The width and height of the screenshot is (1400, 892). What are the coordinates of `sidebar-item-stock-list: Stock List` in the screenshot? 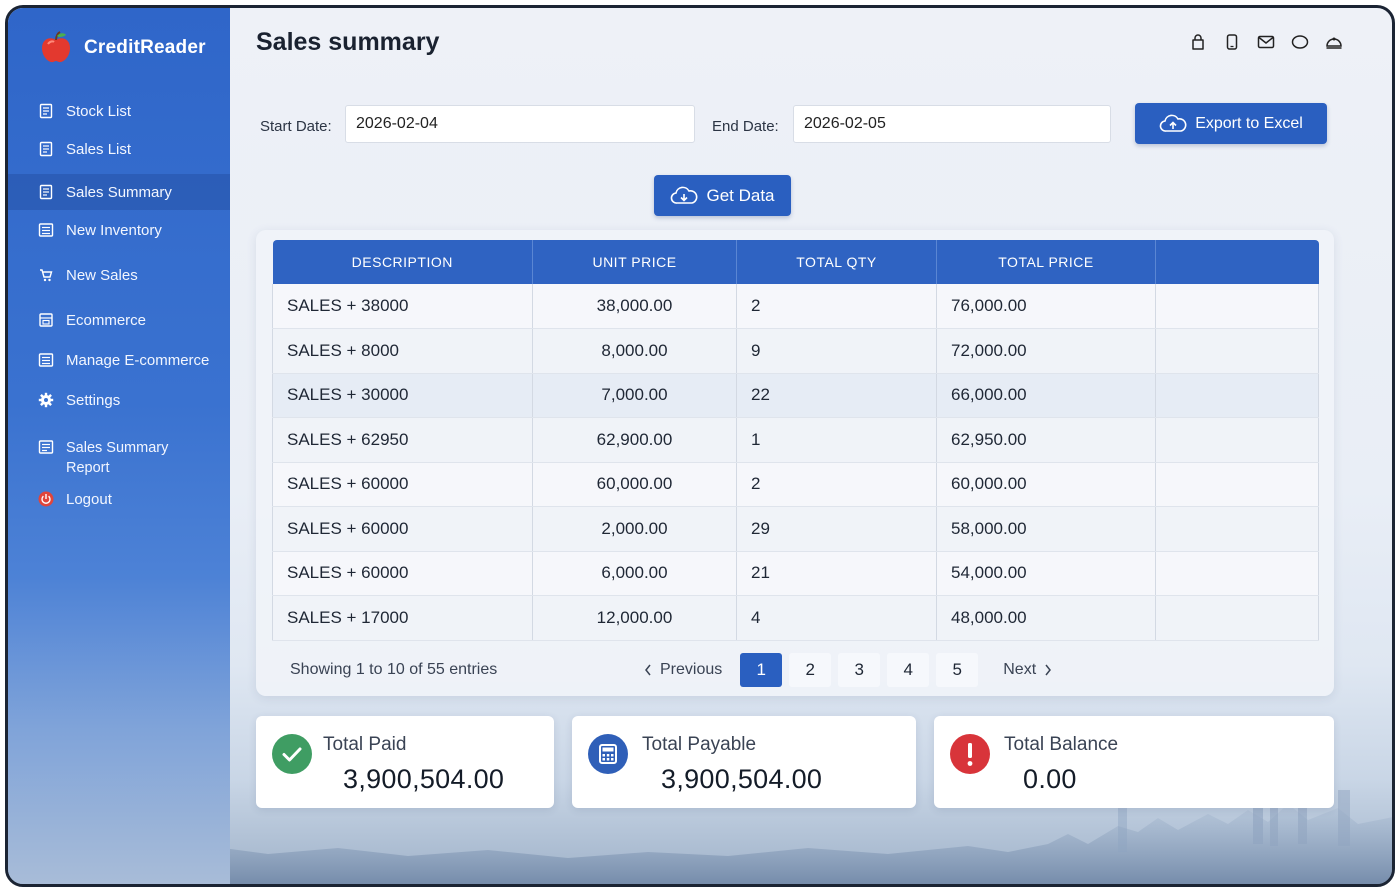 It's located at (119, 114).